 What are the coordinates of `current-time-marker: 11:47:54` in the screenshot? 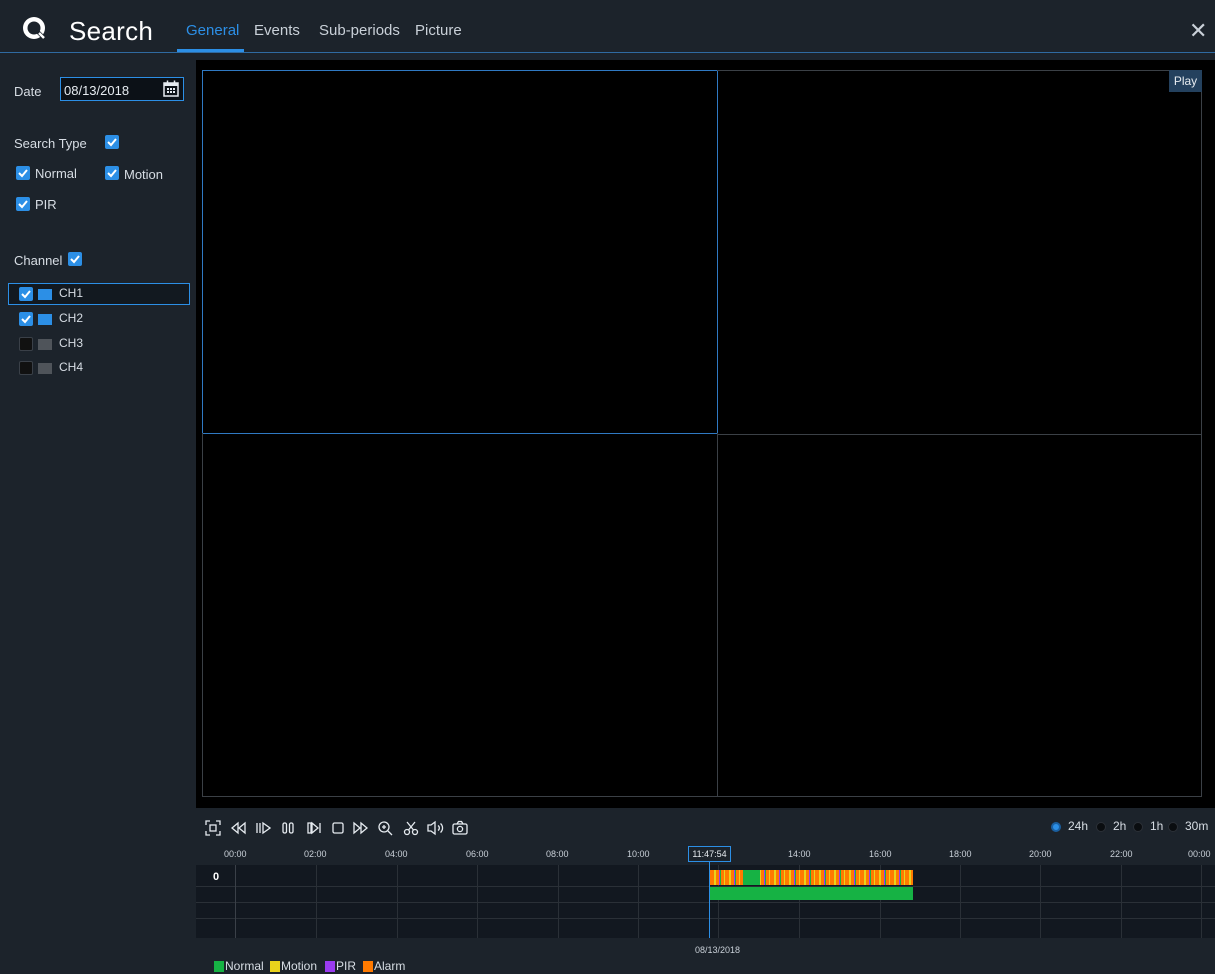 It's located at (709, 854).